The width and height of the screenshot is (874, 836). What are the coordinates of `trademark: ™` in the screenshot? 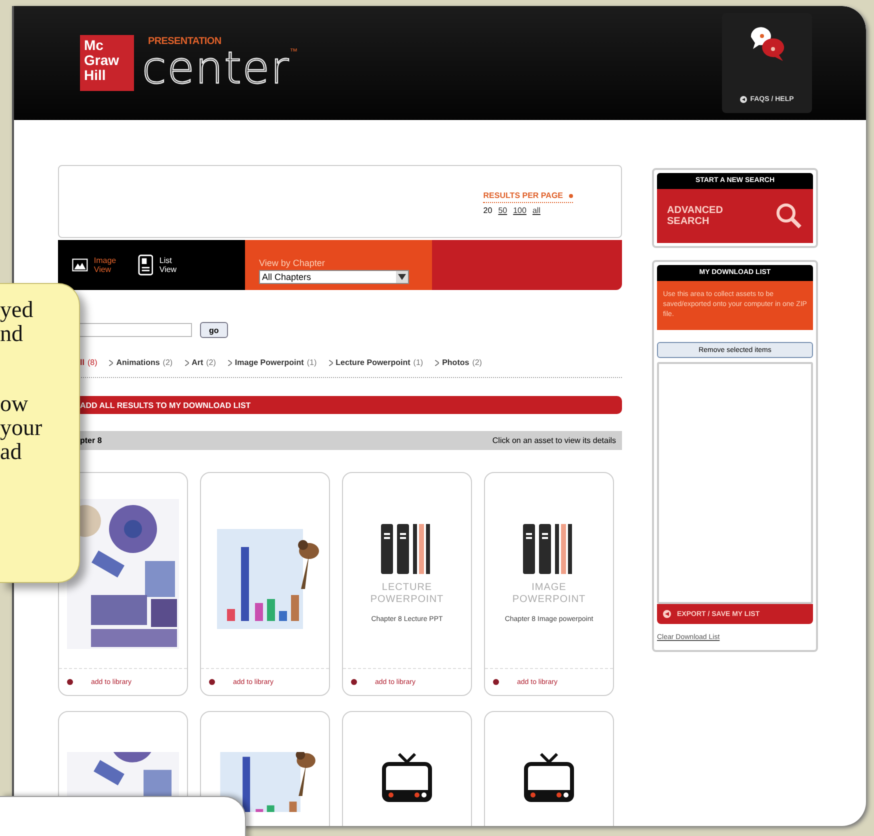 It's located at (294, 51).